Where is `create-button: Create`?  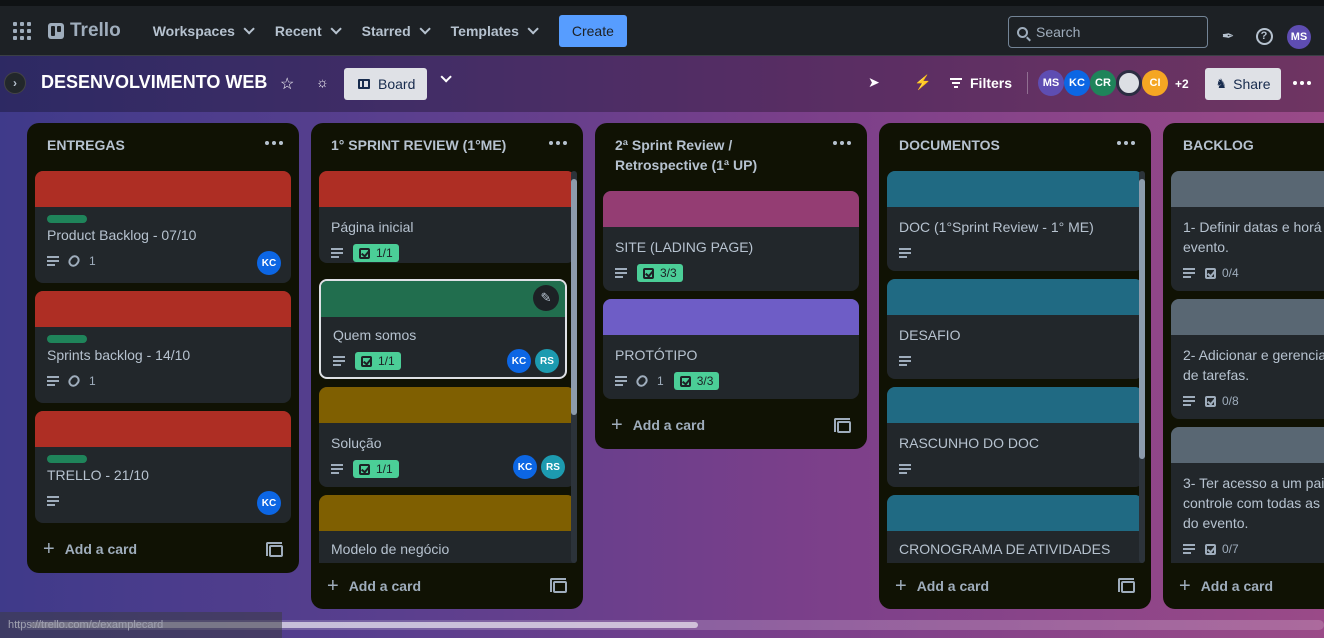
create-button: Create is located at coordinates (592, 30).